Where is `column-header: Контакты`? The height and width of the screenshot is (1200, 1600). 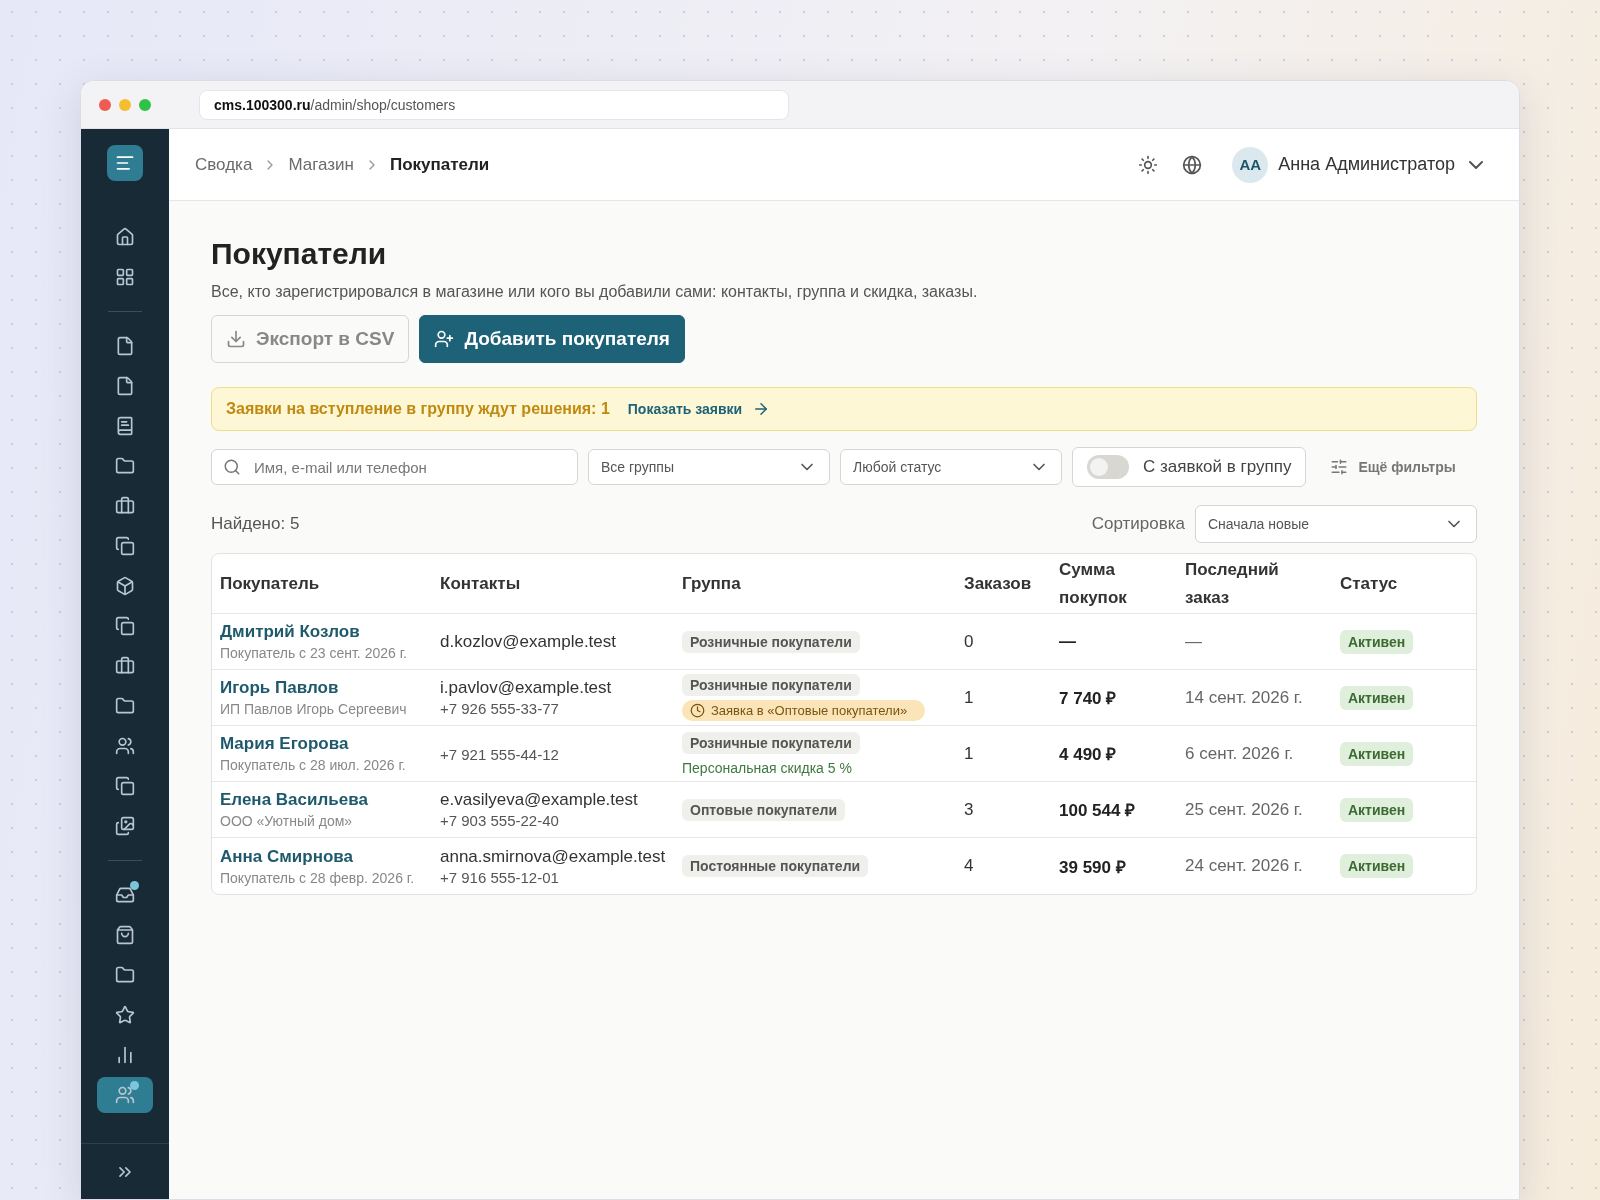 column-header: Контакты is located at coordinates (553, 584).